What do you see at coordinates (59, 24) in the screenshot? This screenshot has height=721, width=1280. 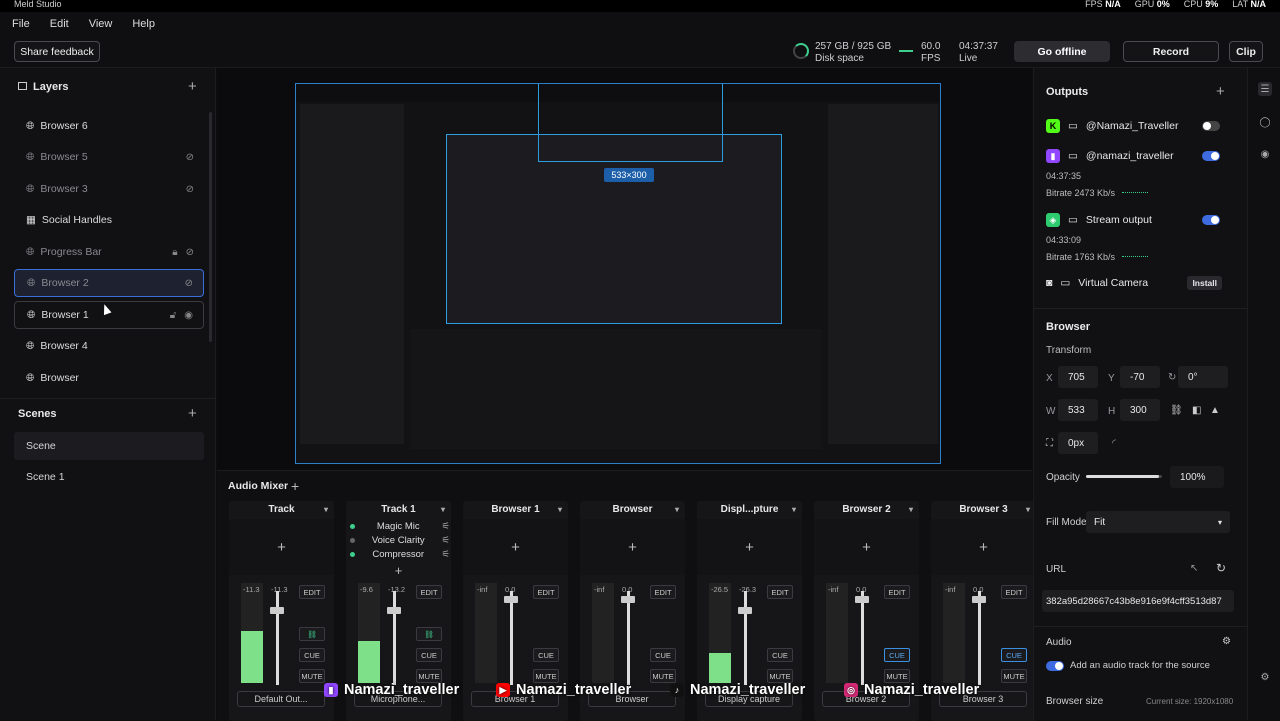 I see `menu-edit: Edit` at bounding box center [59, 24].